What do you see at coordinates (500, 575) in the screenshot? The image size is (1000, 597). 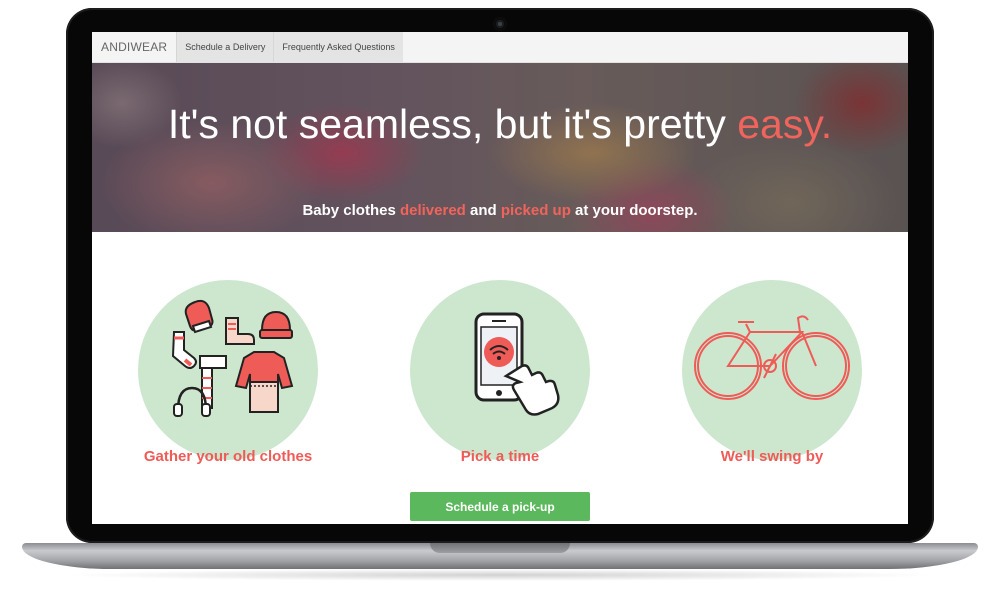 I see `laptop-shadow` at bounding box center [500, 575].